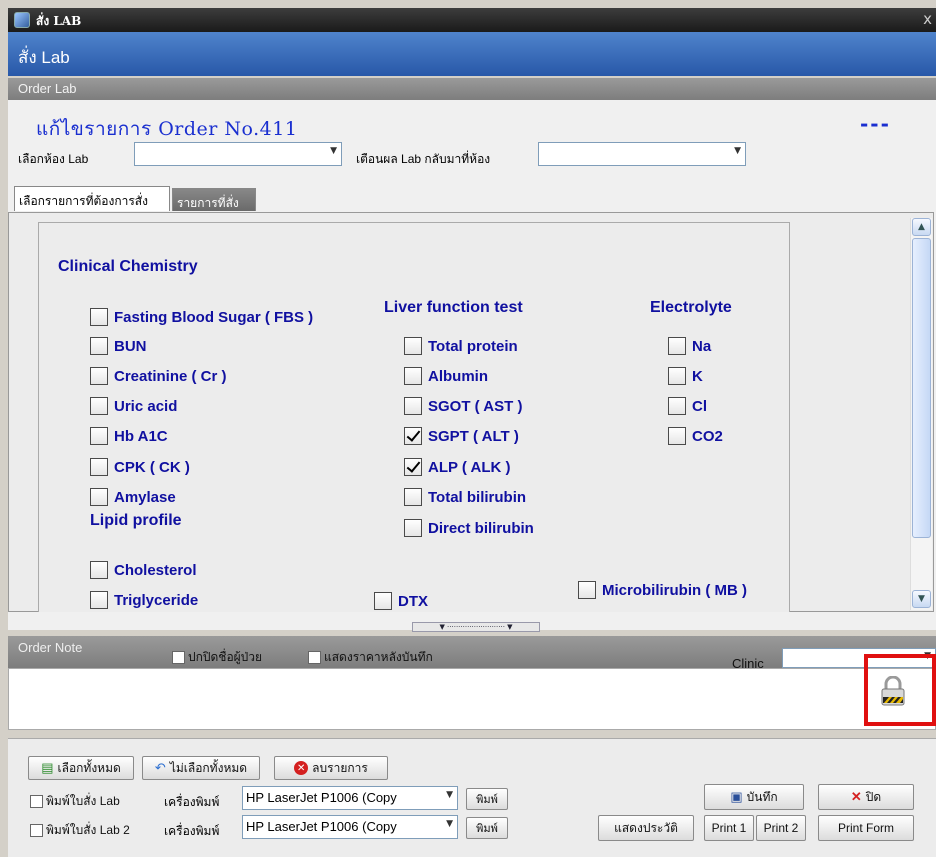 Image resolution: width=936 pixels, height=857 pixels. Describe the element at coordinates (214, 199) in the screenshot. I see `tab-ordered-items: รายการที่สั่ง` at that location.